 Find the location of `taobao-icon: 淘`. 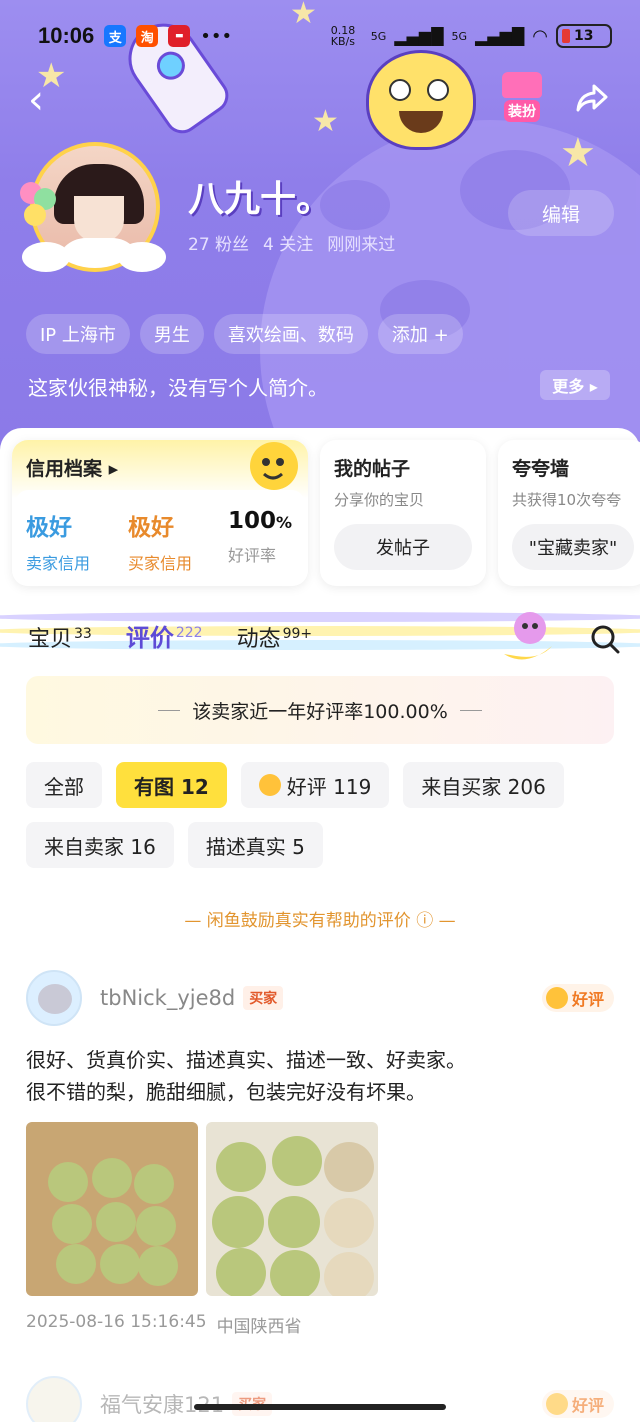

taobao-icon: 淘 is located at coordinates (147, 36).